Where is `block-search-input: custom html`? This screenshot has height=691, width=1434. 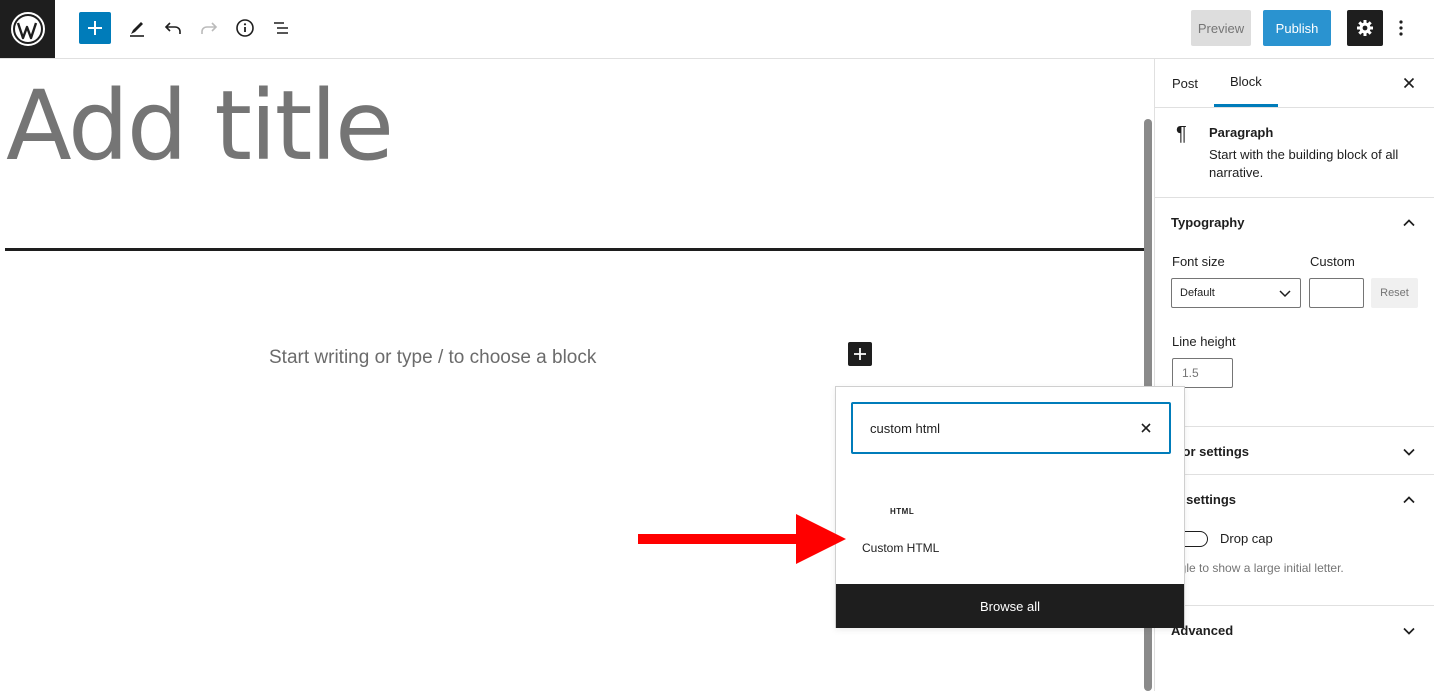
block-search-input: custom html is located at coordinates (1011, 428).